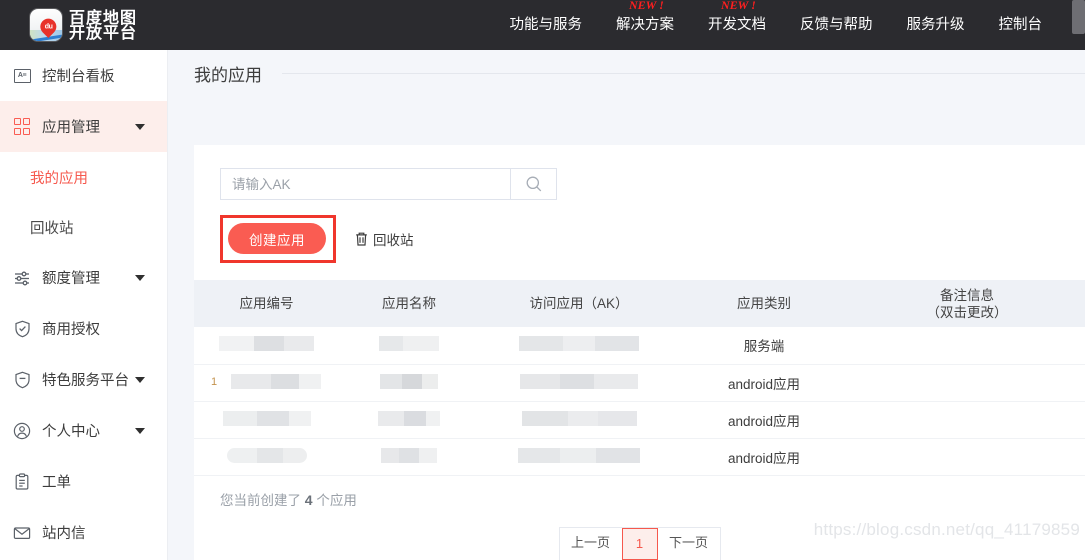 Image resolution: width=1085 pixels, height=560 pixels. I want to click on column-header-category: 应用类别, so click(764, 303).